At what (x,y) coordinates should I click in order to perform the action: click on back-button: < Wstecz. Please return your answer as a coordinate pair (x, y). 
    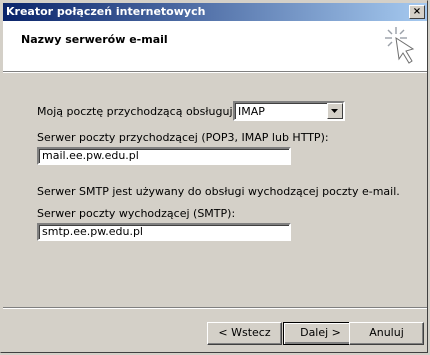
    Looking at the image, I should click on (244, 333).